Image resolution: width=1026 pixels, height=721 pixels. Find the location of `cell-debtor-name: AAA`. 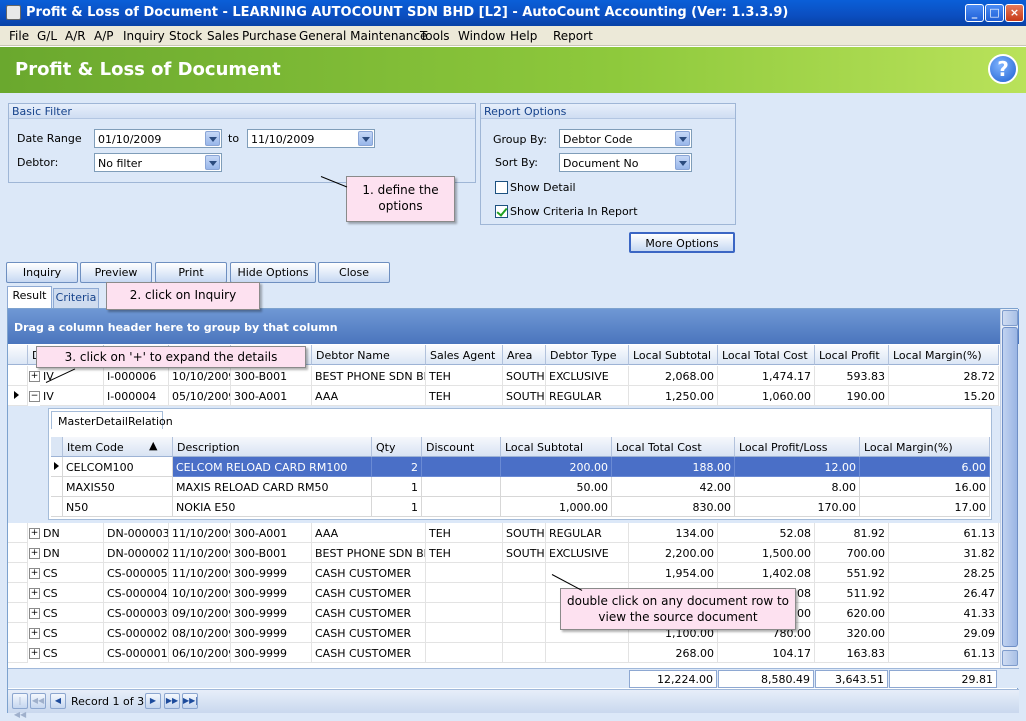

cell-debtor-name: AAA is located at coordinates (369, 533).